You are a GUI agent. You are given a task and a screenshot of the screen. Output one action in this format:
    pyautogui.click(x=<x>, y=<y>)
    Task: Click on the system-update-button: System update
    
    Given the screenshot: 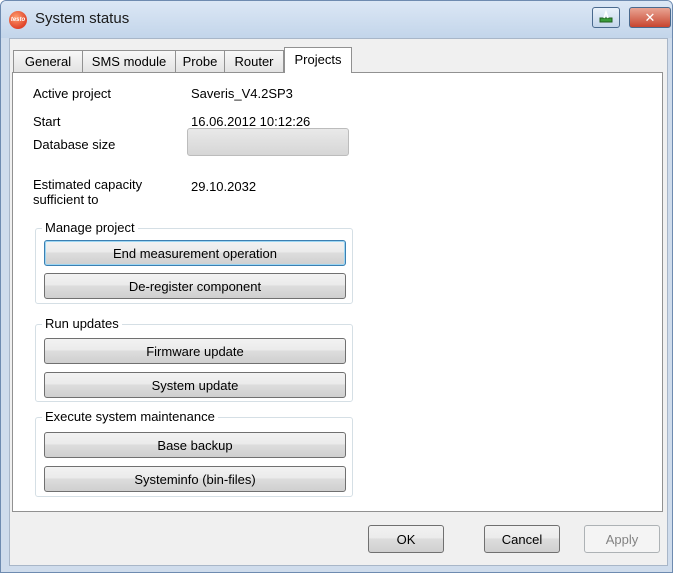 What is the action you would take?
    pyautogui.click(x=195, y=385)
    